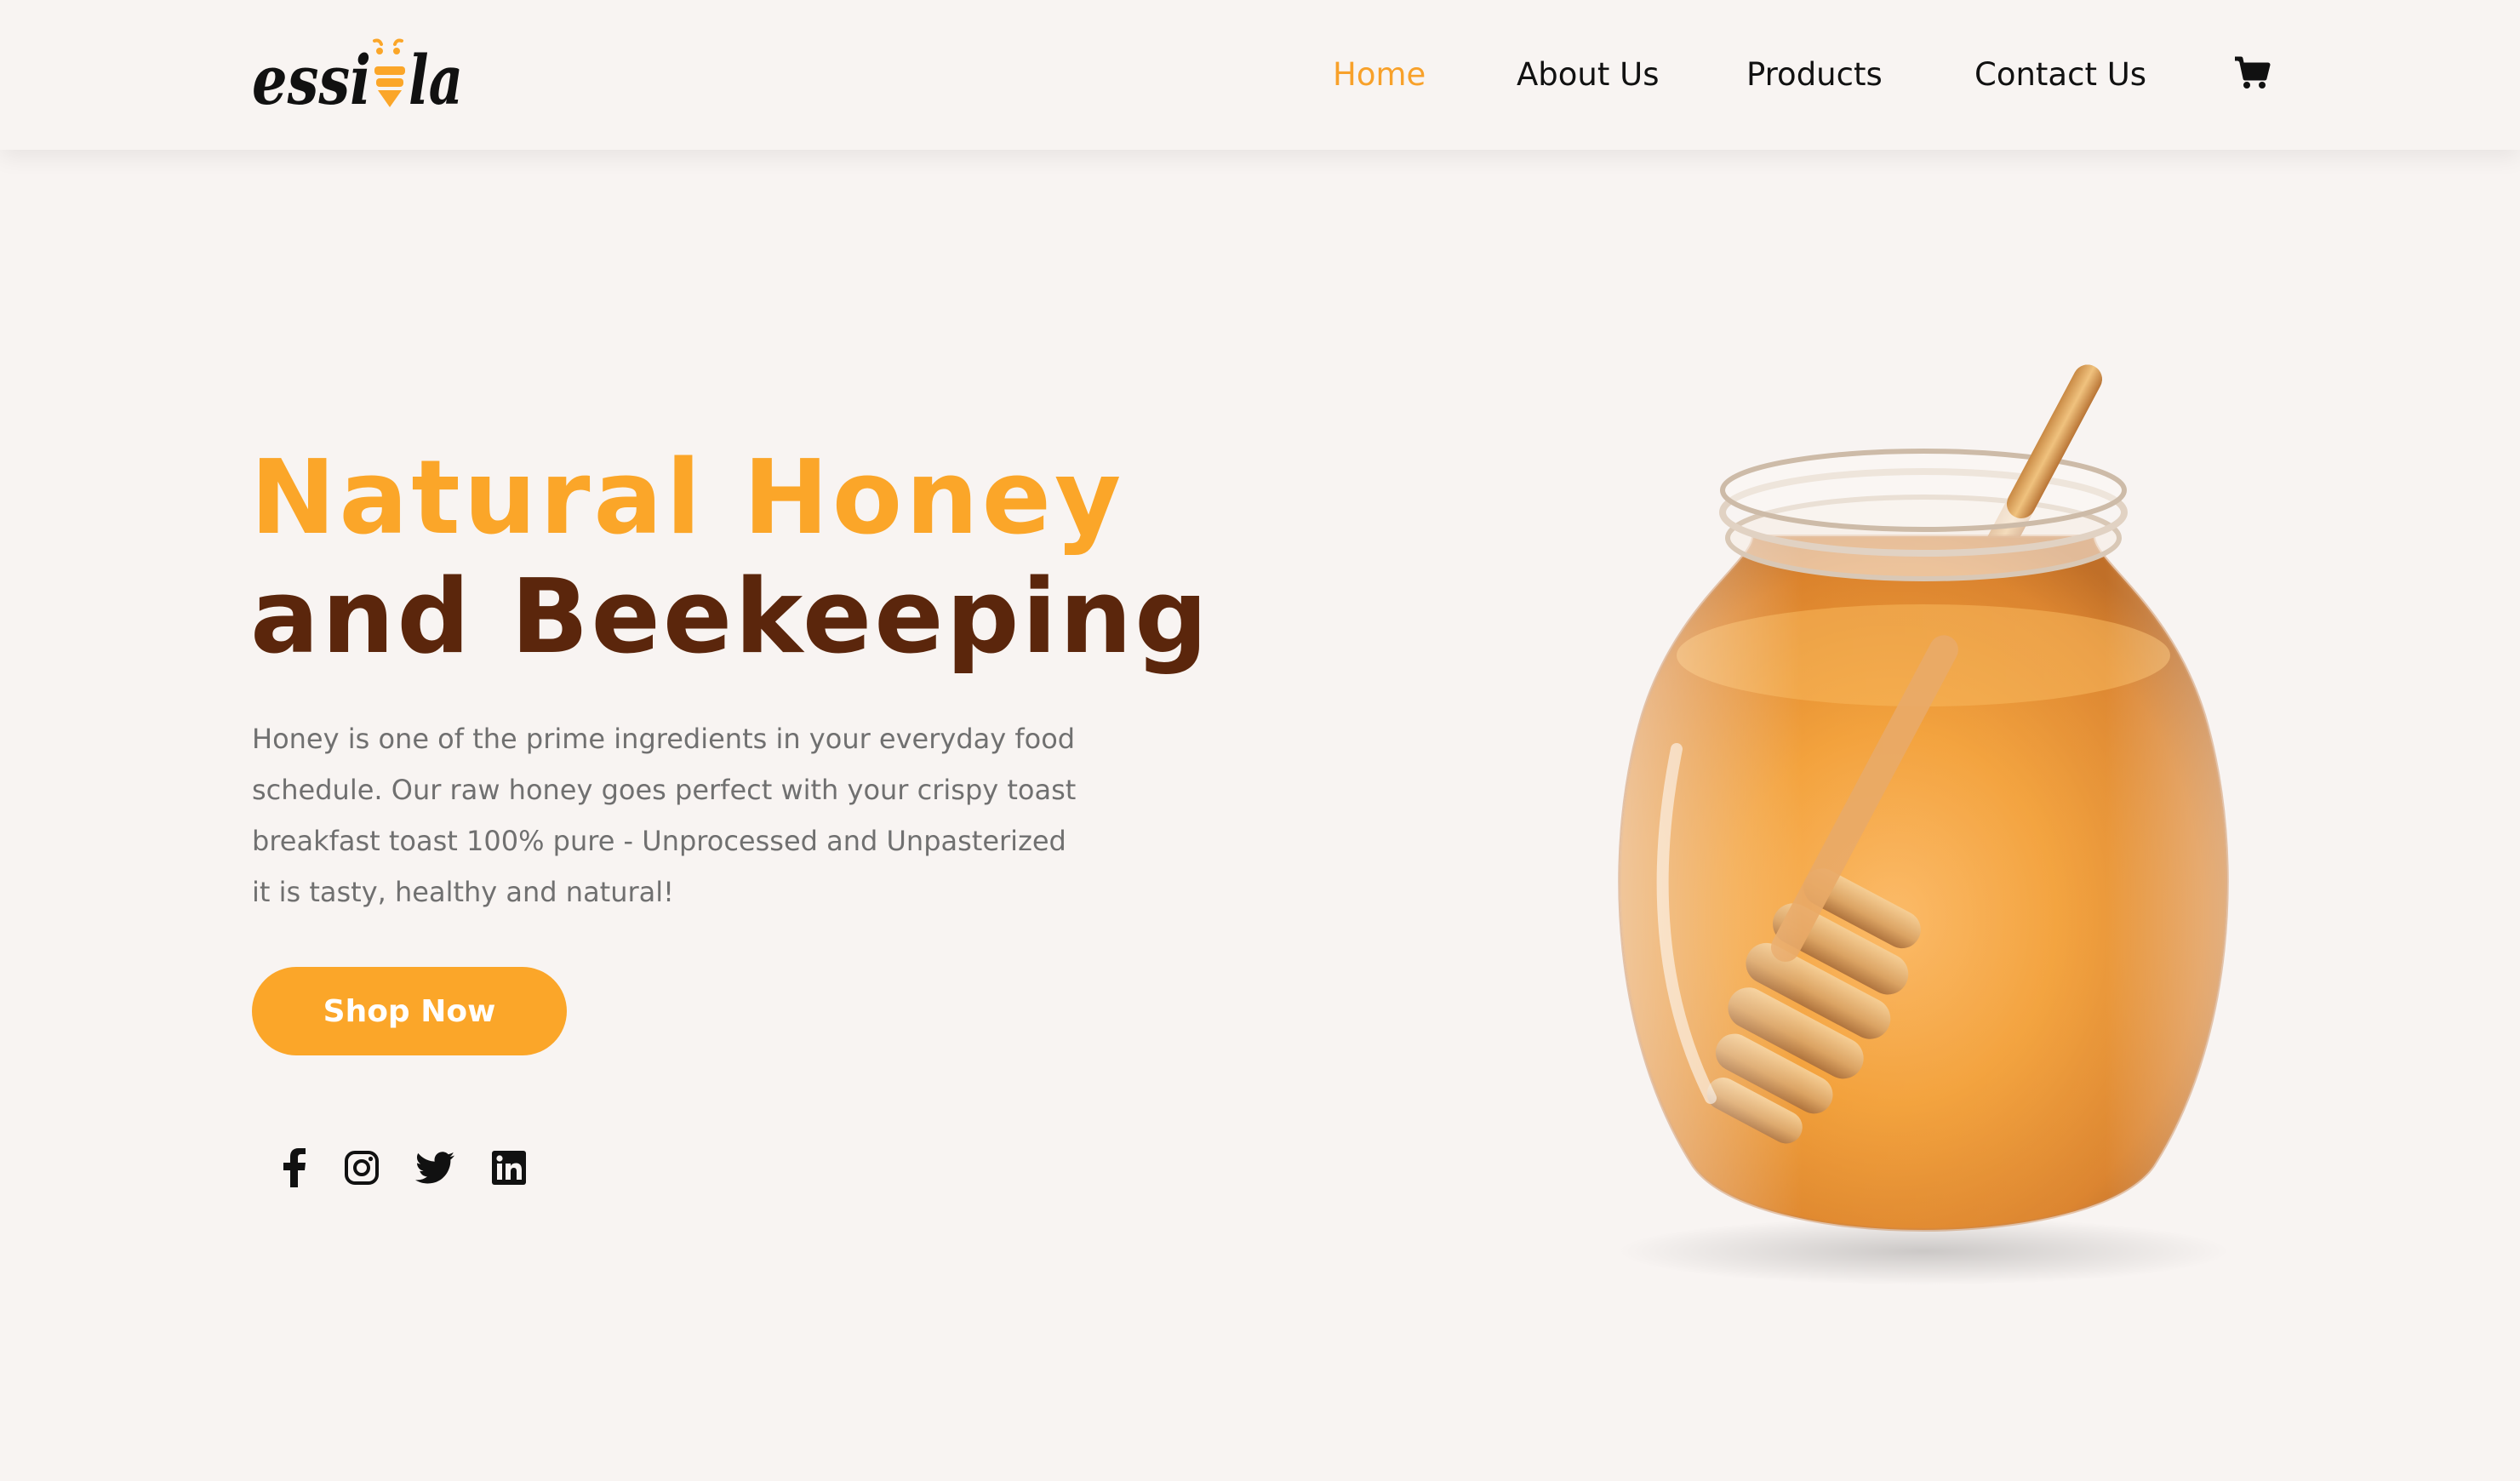 The height and width of the screenshot is (1481, 2520). I want to click on nav-home: Home, so click(1380, 75).